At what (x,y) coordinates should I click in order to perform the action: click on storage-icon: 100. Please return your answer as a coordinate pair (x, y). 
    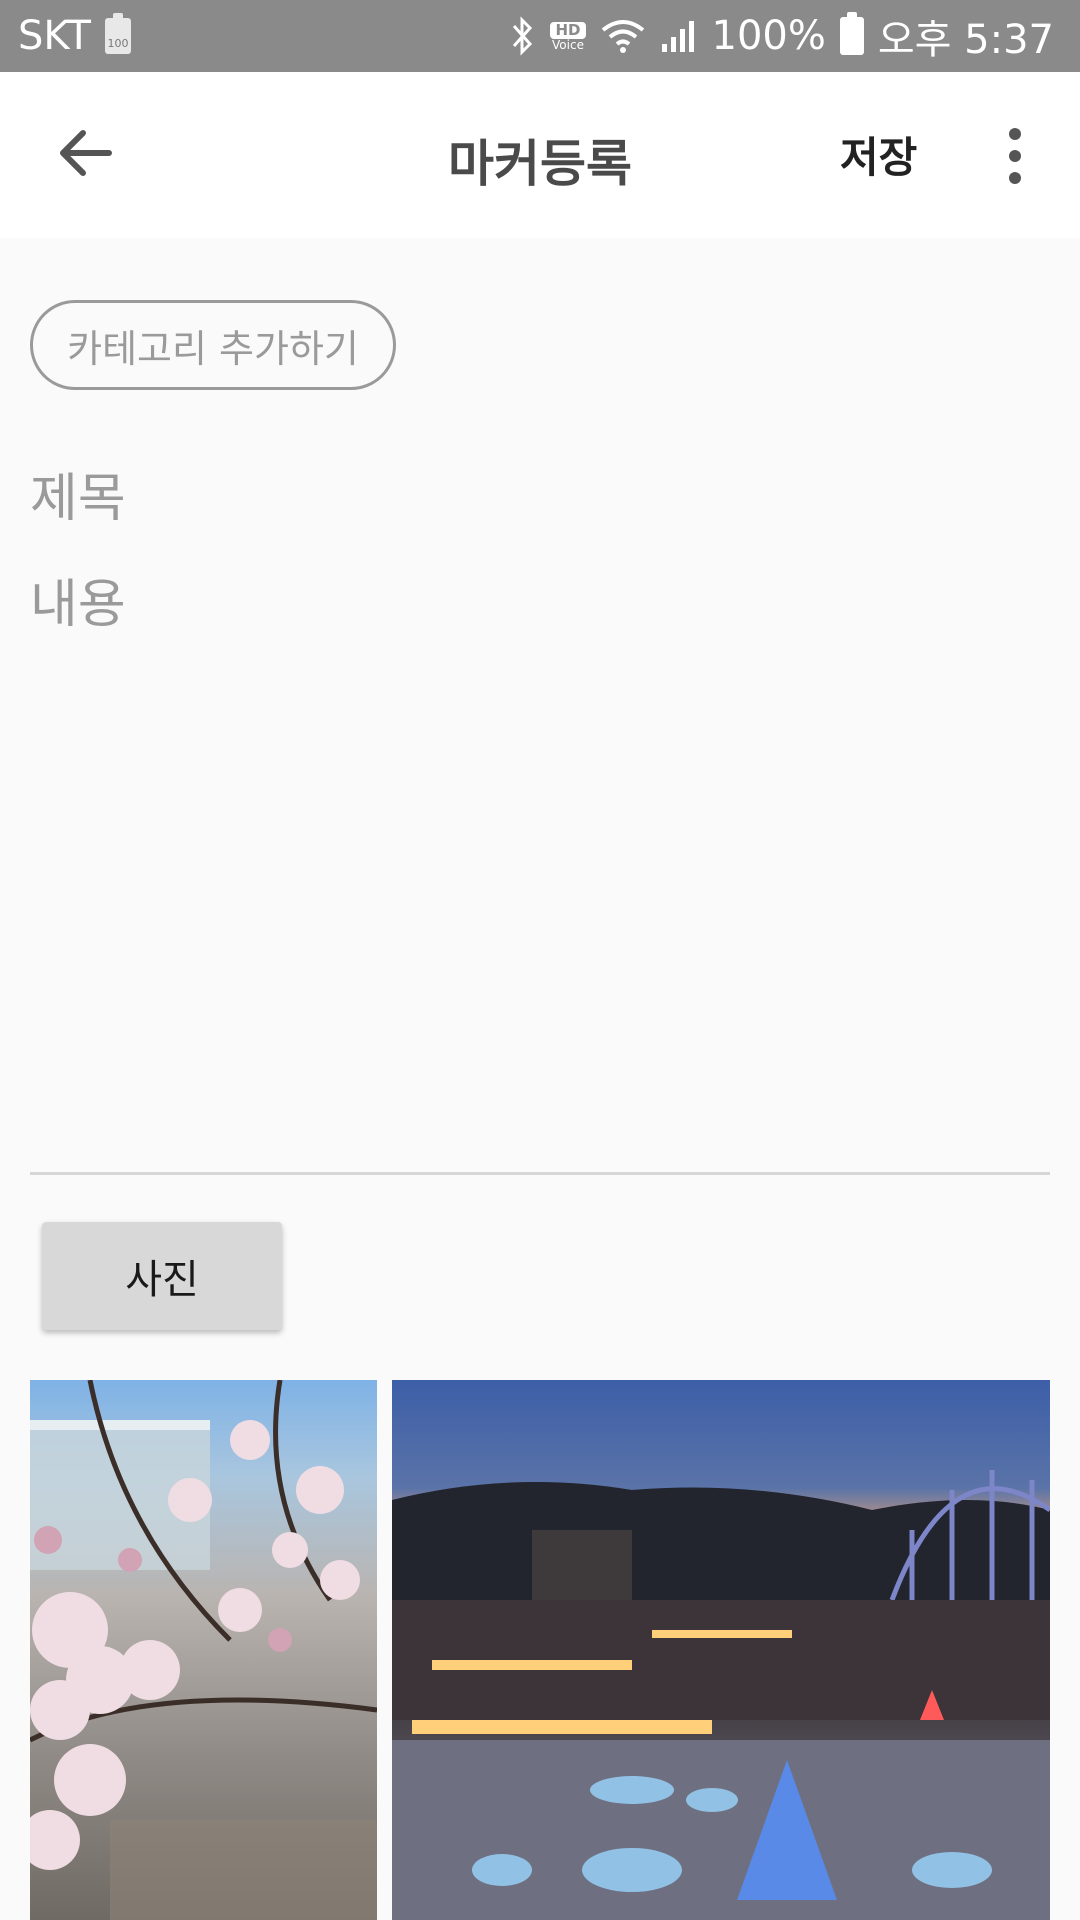
    Looking at the image, I should click on (117, 33).